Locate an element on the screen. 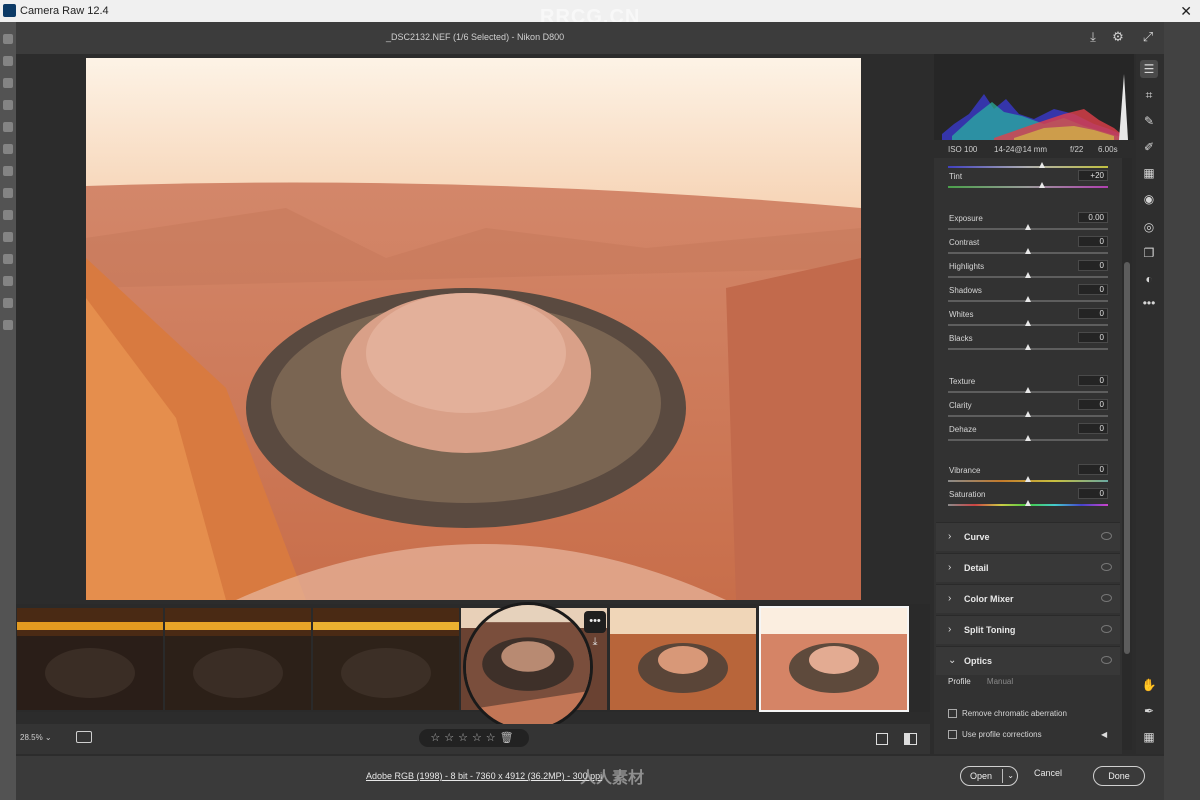  slider-dehaze: Dehaze 0 is located at coordinates (1029, 436).